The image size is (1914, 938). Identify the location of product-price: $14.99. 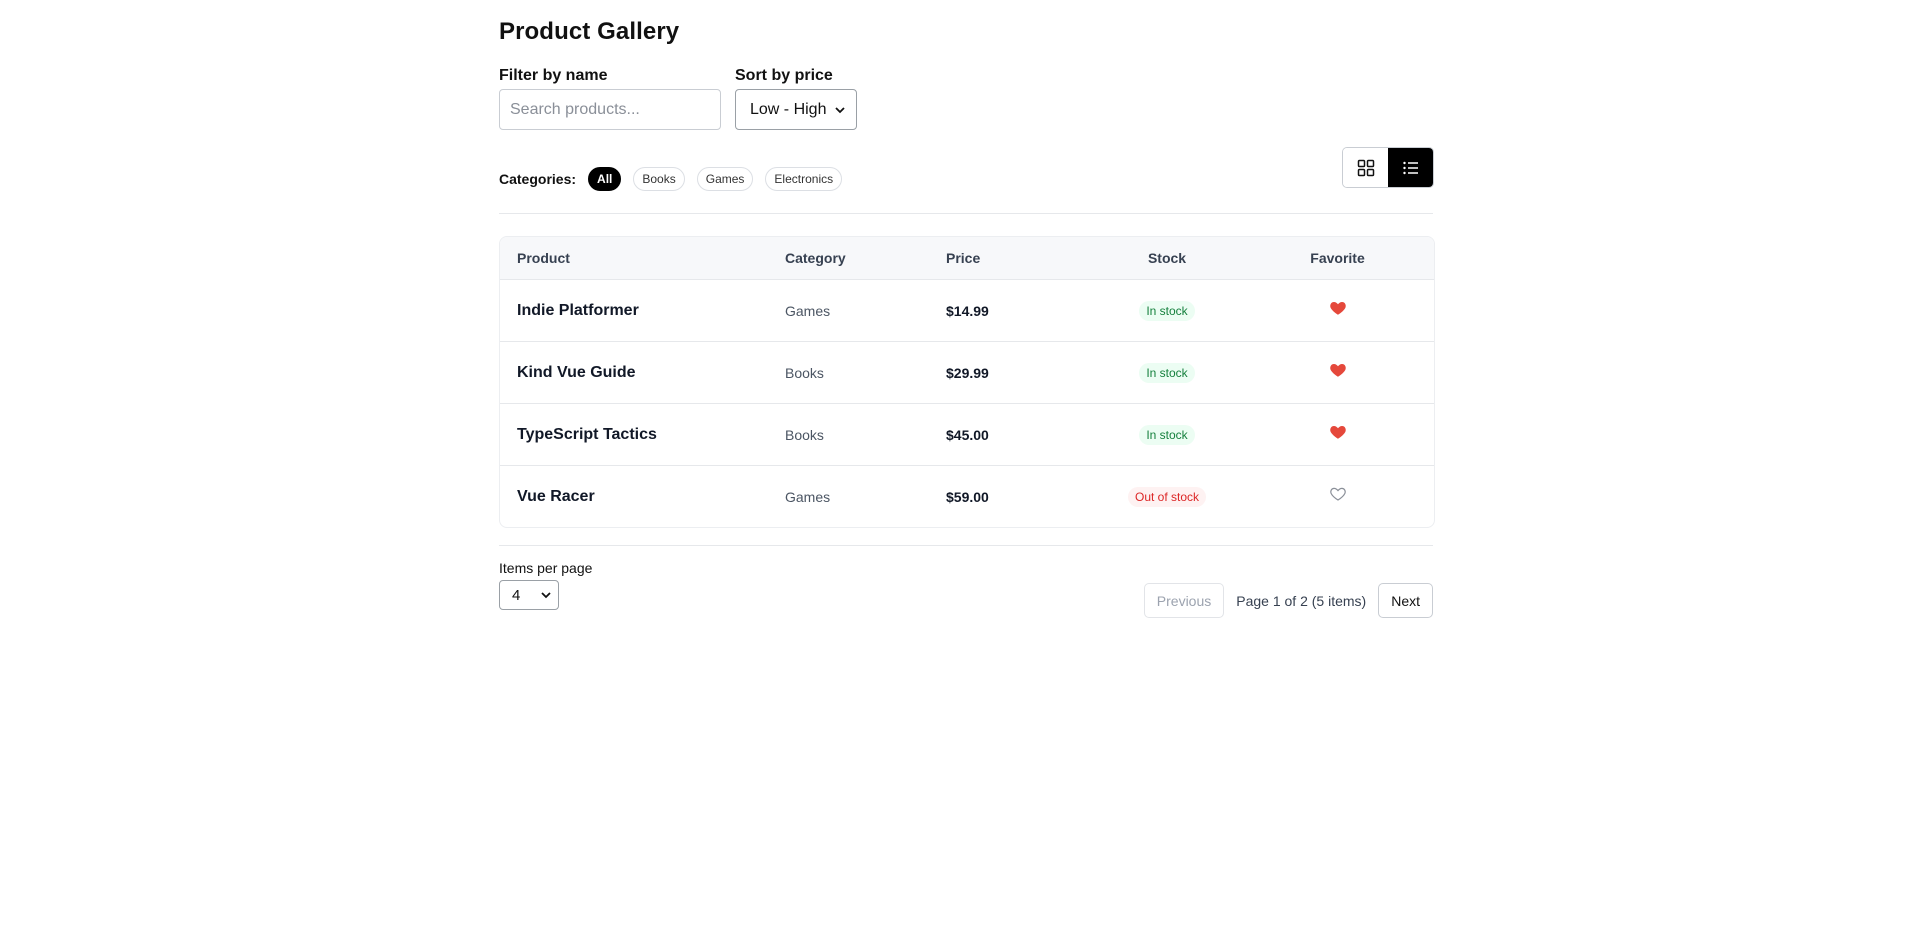
(967, 310).